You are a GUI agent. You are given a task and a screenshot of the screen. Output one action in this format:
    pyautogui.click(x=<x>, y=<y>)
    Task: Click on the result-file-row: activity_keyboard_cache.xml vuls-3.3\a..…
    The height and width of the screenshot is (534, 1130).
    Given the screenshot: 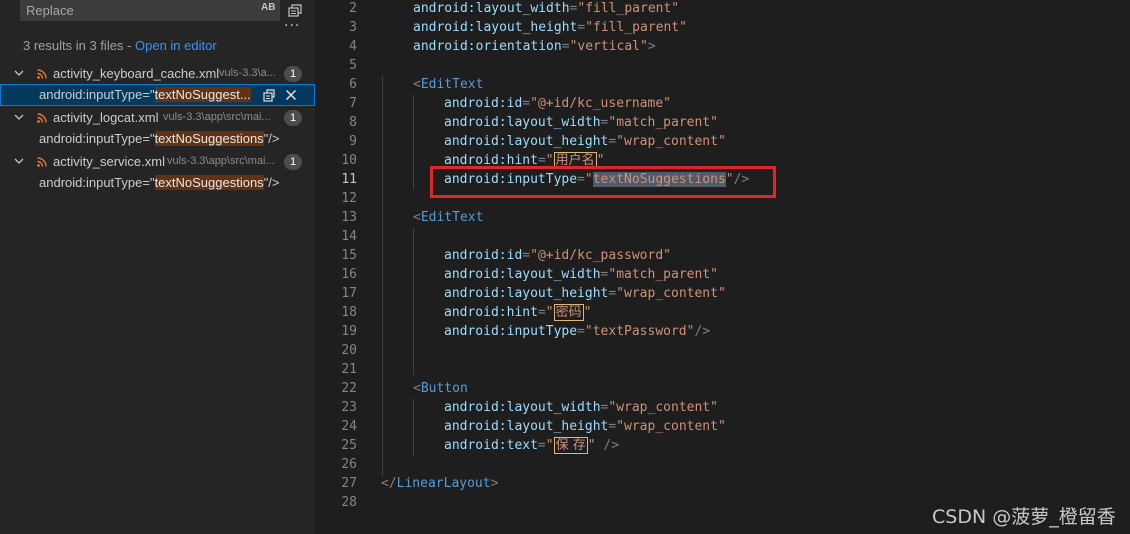 What is the action you would take?
    pyautogui.click(x=157, y=74)
    